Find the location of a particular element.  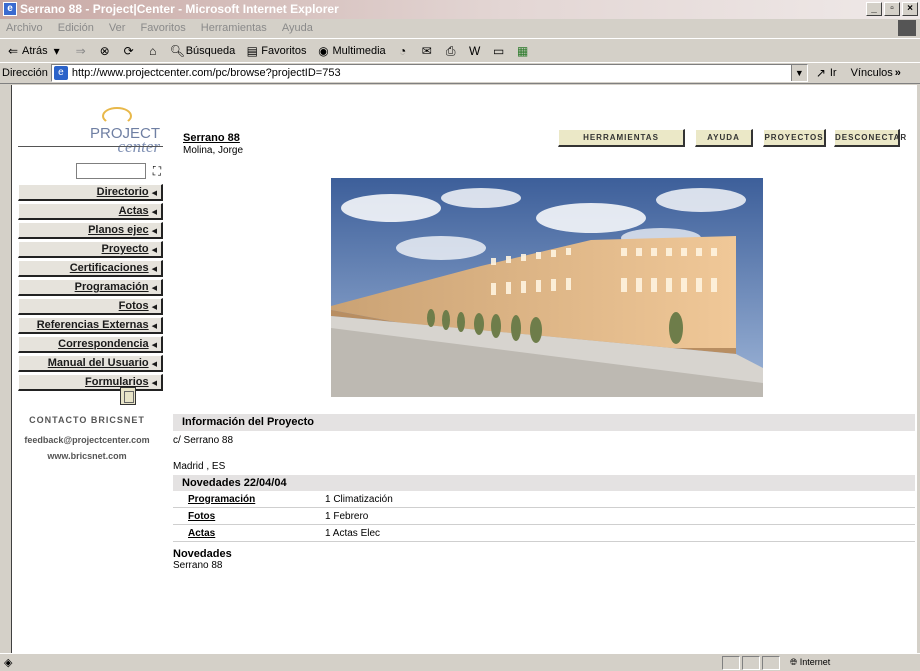

discuss-button: ▭ is located at coordinates (499, 51).